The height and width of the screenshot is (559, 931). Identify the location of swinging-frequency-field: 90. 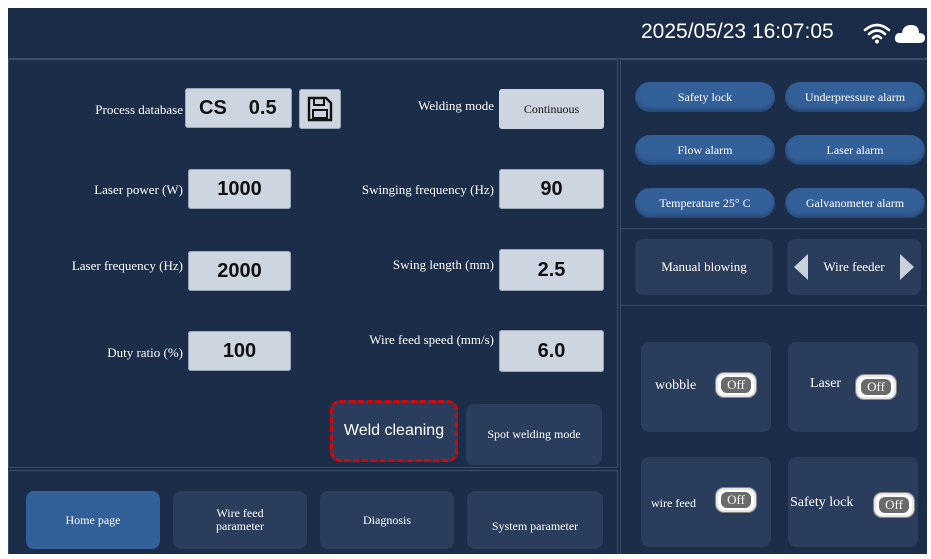
(551, 189).